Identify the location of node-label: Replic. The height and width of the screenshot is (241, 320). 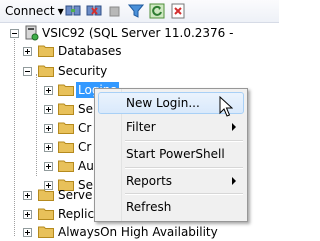
(76, 214).